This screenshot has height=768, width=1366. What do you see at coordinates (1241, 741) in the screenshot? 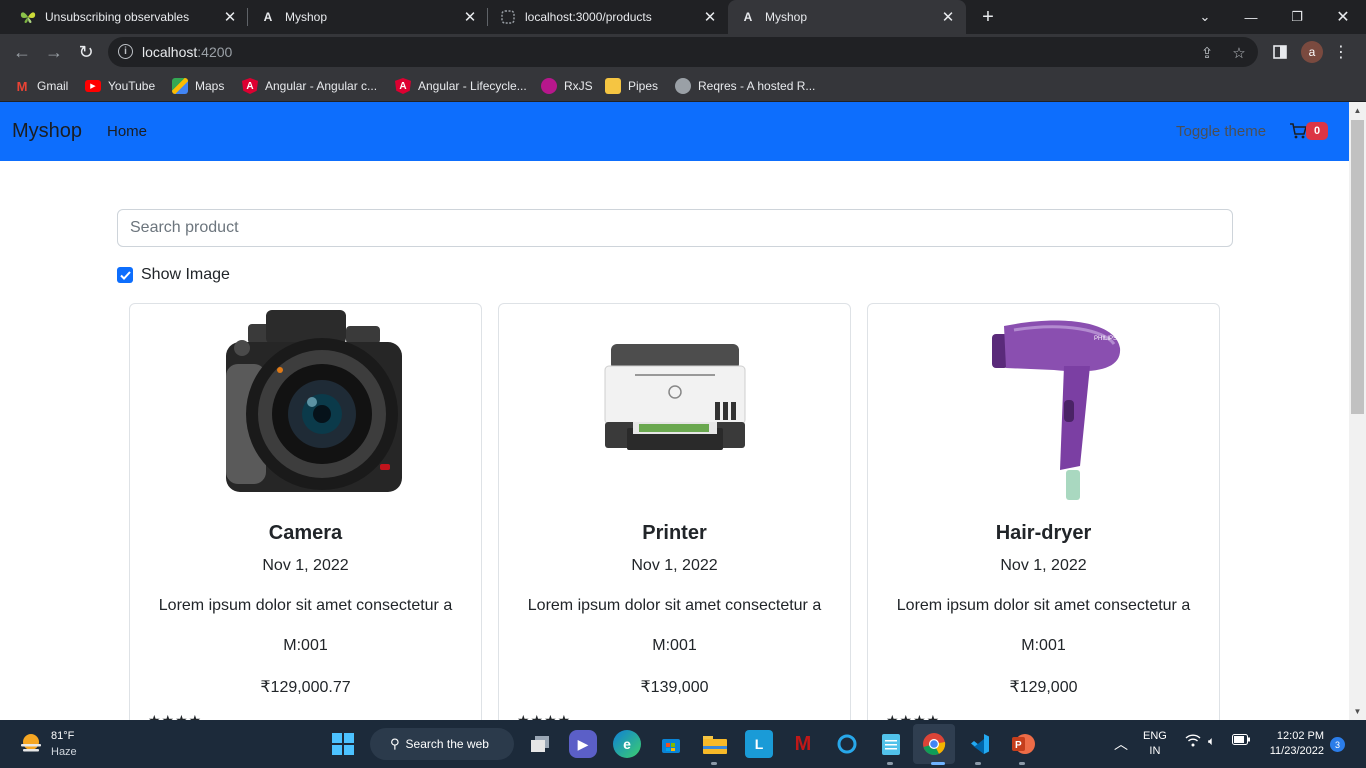
I see `battery-icon` at bounding box center [1241, 741].